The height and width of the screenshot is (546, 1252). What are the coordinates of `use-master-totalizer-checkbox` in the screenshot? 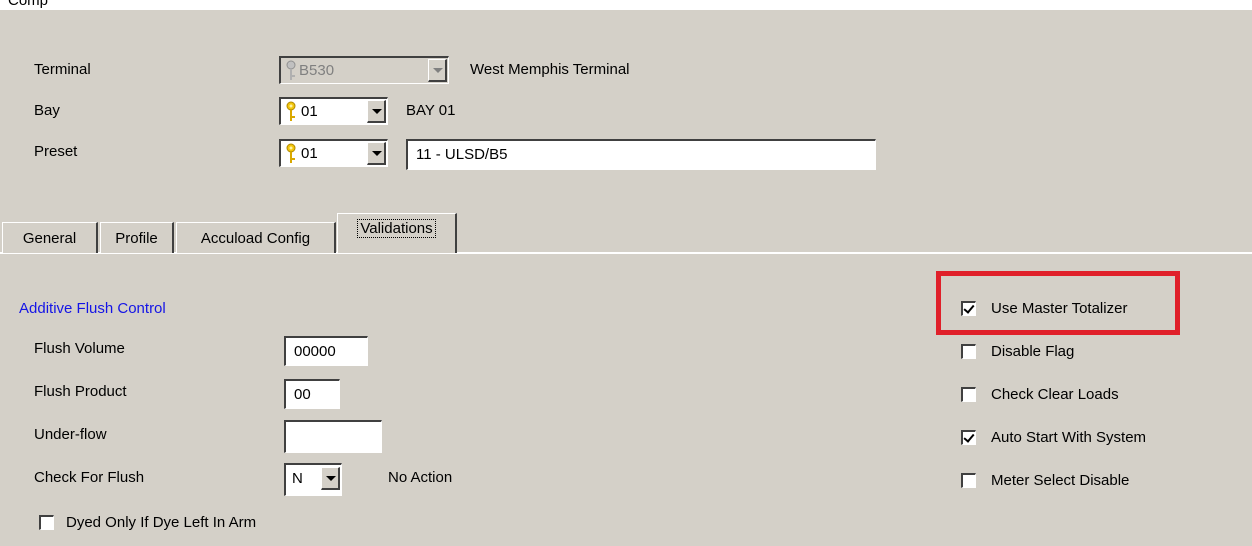 It's located at (968, 308).